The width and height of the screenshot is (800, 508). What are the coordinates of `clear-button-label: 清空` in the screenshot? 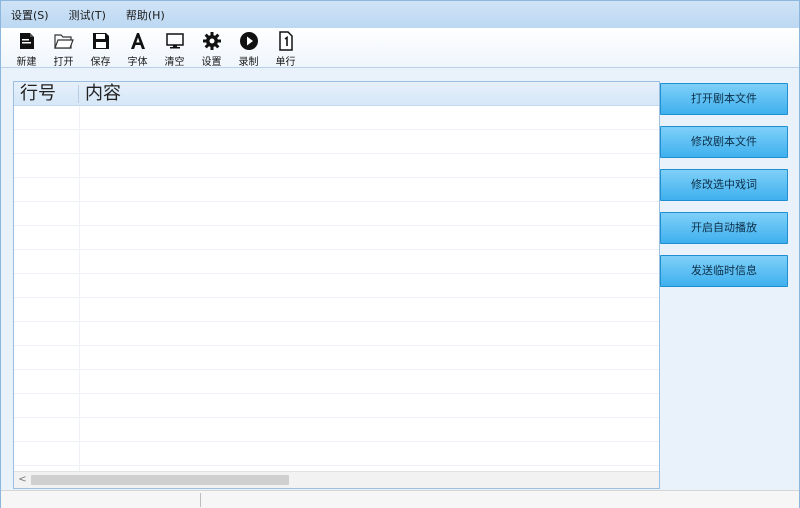 It's located at (174, 62).